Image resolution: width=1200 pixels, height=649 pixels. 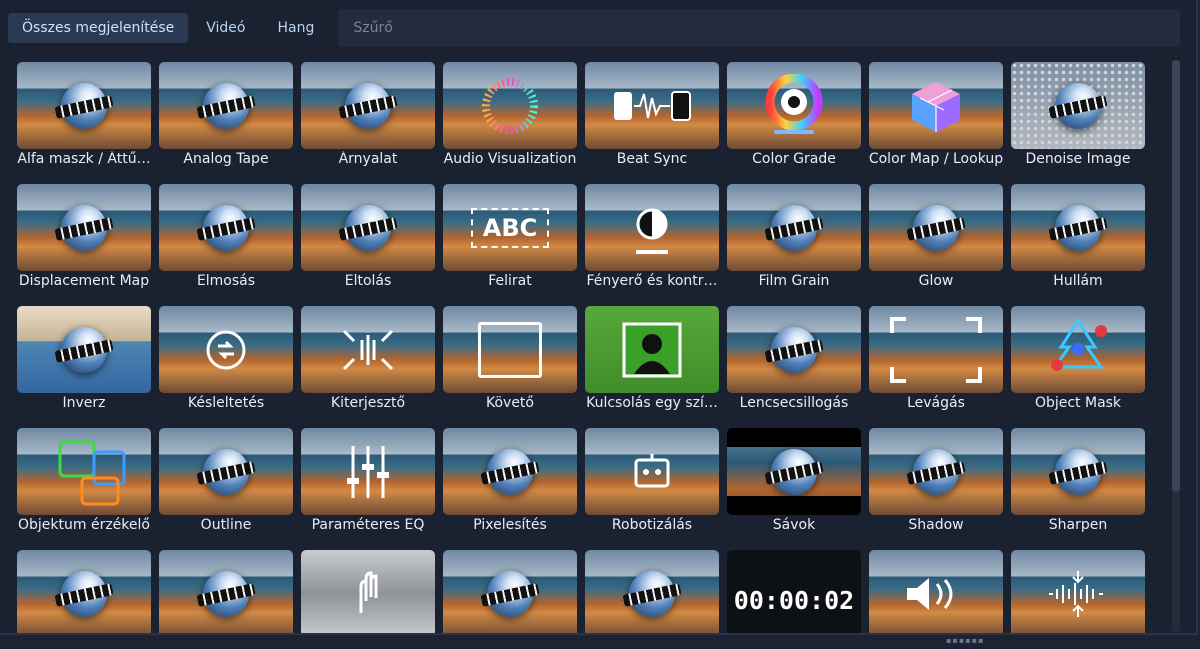 What do you see at coordinates (936, 349) in the screenshot?
I see `crop-icon` at bounding box center [936, 349].